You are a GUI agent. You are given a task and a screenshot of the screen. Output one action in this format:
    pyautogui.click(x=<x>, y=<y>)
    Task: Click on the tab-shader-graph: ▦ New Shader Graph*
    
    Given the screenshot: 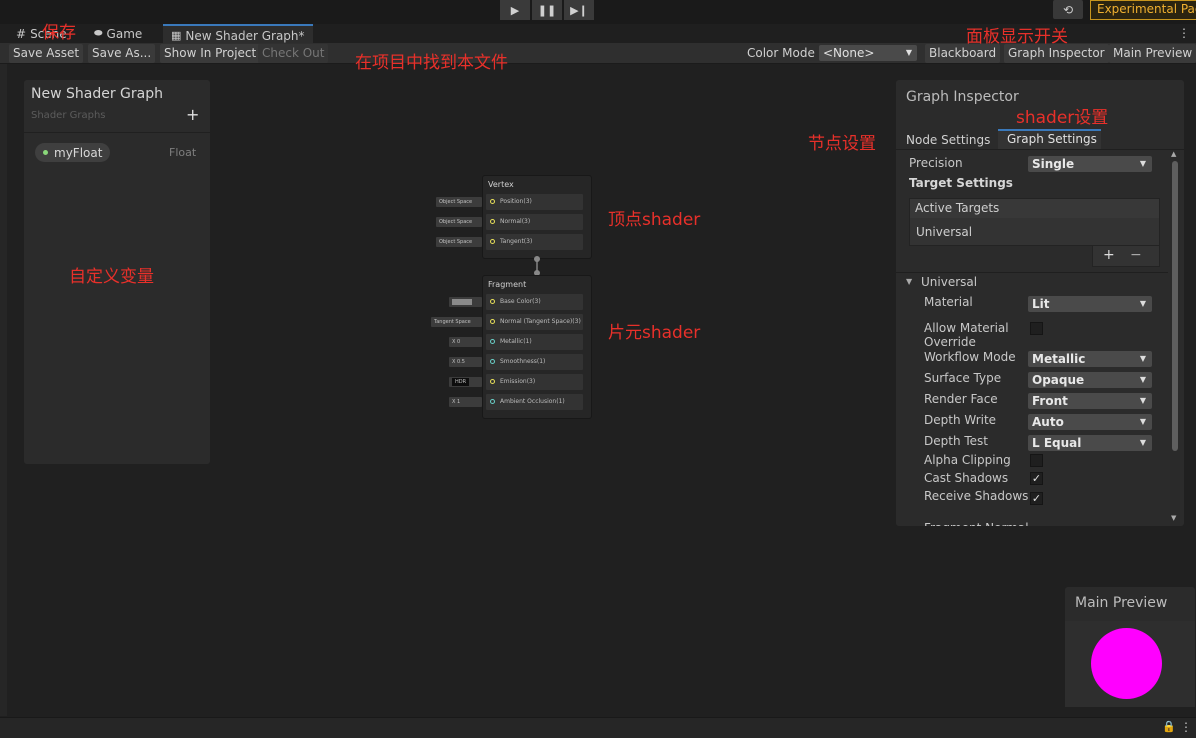 What is the action you would take?
    pyautogui.click(x=238, y=34)
    